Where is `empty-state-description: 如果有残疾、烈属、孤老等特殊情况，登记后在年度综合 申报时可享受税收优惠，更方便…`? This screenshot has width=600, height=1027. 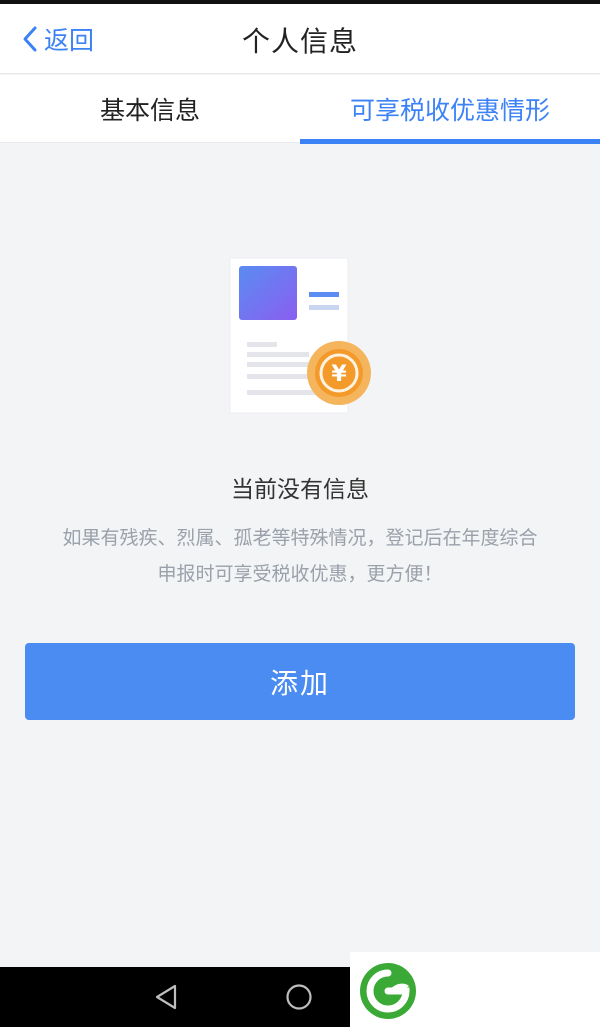
empty-state-description: 如果有残疾、烈属、孤老等特殊情况，登记后在年度综合 申报时可享受税收优惠，更方便… is located at coordinates (300, 556).